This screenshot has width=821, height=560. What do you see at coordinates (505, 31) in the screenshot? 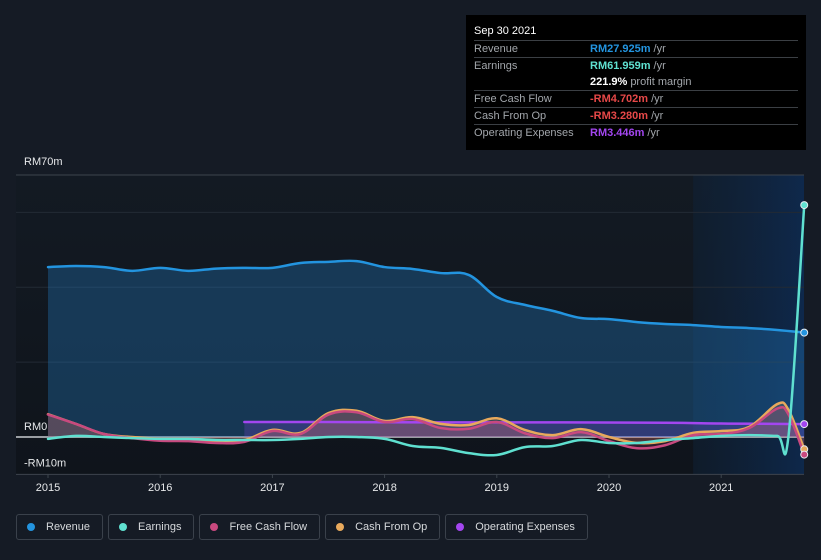
I see `tooltip-date: Sep 30 2021` at bounding box center [505, 31].